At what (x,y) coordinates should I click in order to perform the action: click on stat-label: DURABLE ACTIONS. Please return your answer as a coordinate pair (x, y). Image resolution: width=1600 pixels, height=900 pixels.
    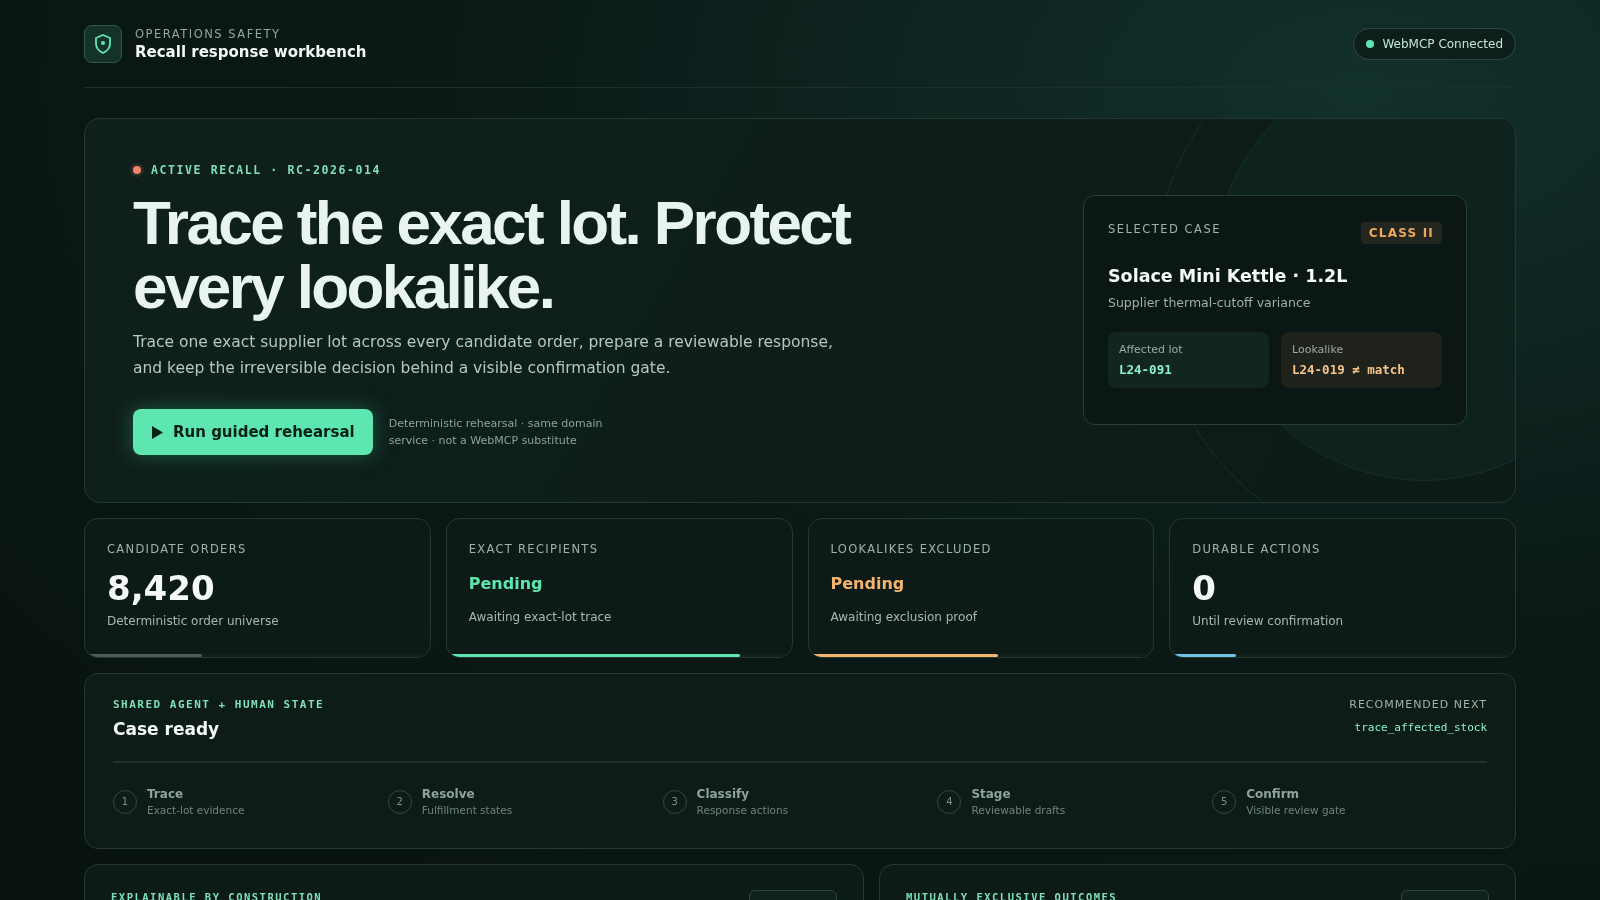
    Looking at the image, I should click on (1257, 549).